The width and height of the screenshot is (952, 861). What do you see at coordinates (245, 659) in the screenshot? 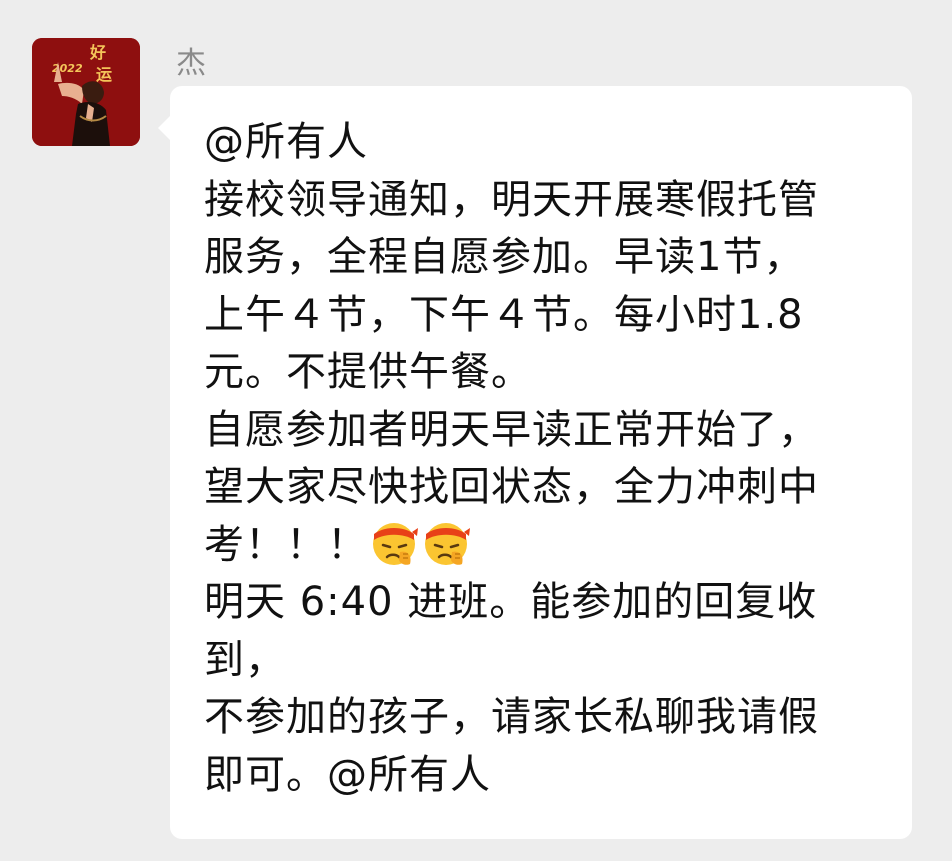
I see `message-line-10: 到，` at bounding box center [245, 659].